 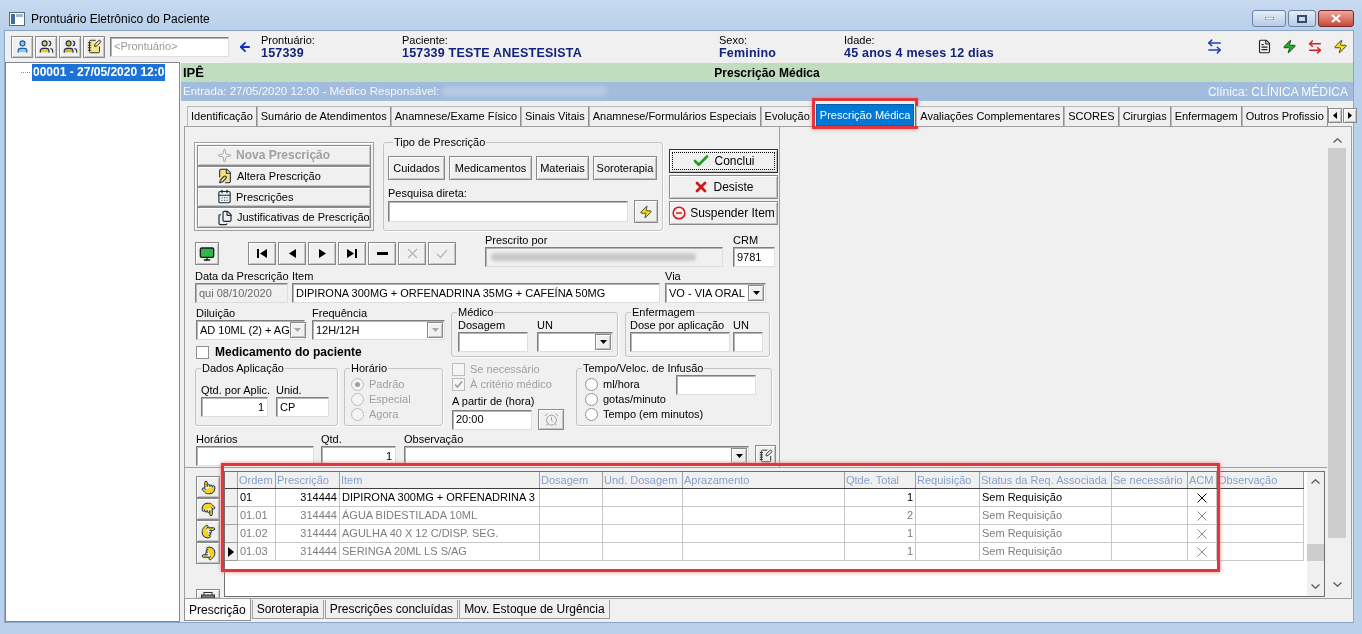 What do you see at coordinates (222, 116) in the screenshot?
I see `tab: Identificação` at bounding box center [222, 116].